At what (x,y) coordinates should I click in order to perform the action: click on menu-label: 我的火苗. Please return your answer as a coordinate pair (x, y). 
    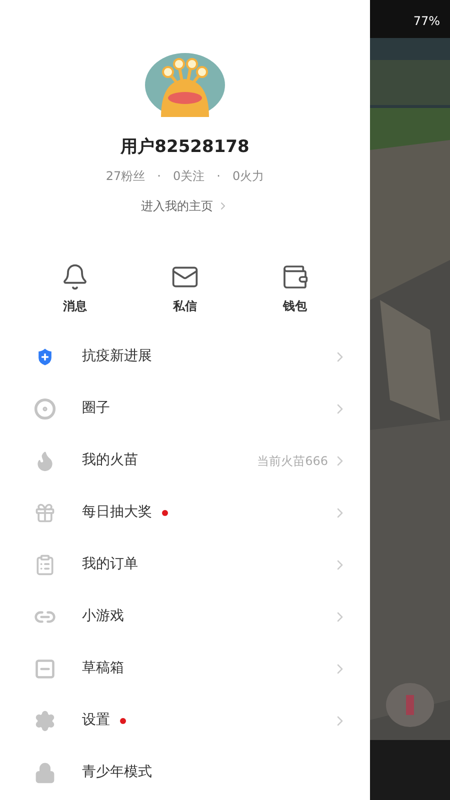
    Looking at the image, I should click on (110, 460).